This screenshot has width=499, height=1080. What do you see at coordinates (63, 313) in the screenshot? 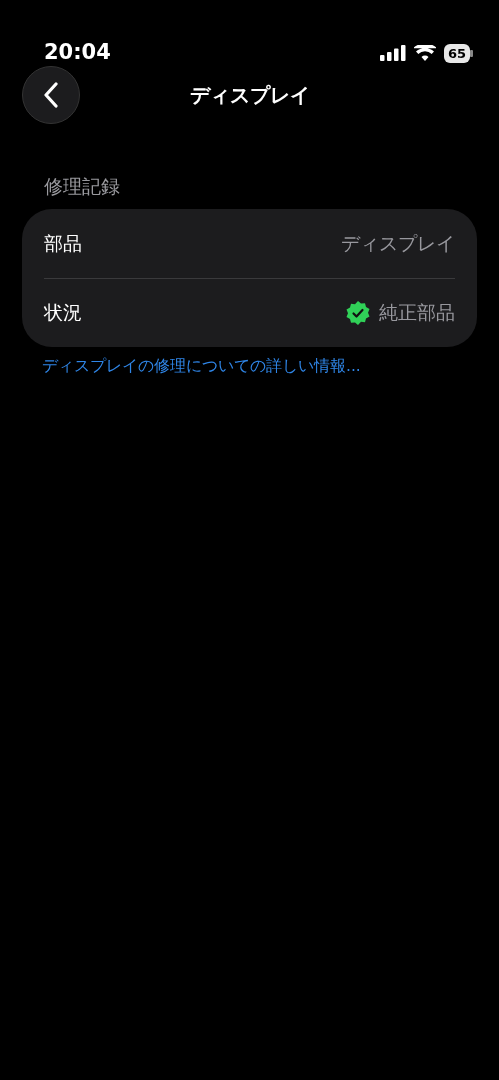
I see `row-label: 状況` at bounding box center [63, 313].